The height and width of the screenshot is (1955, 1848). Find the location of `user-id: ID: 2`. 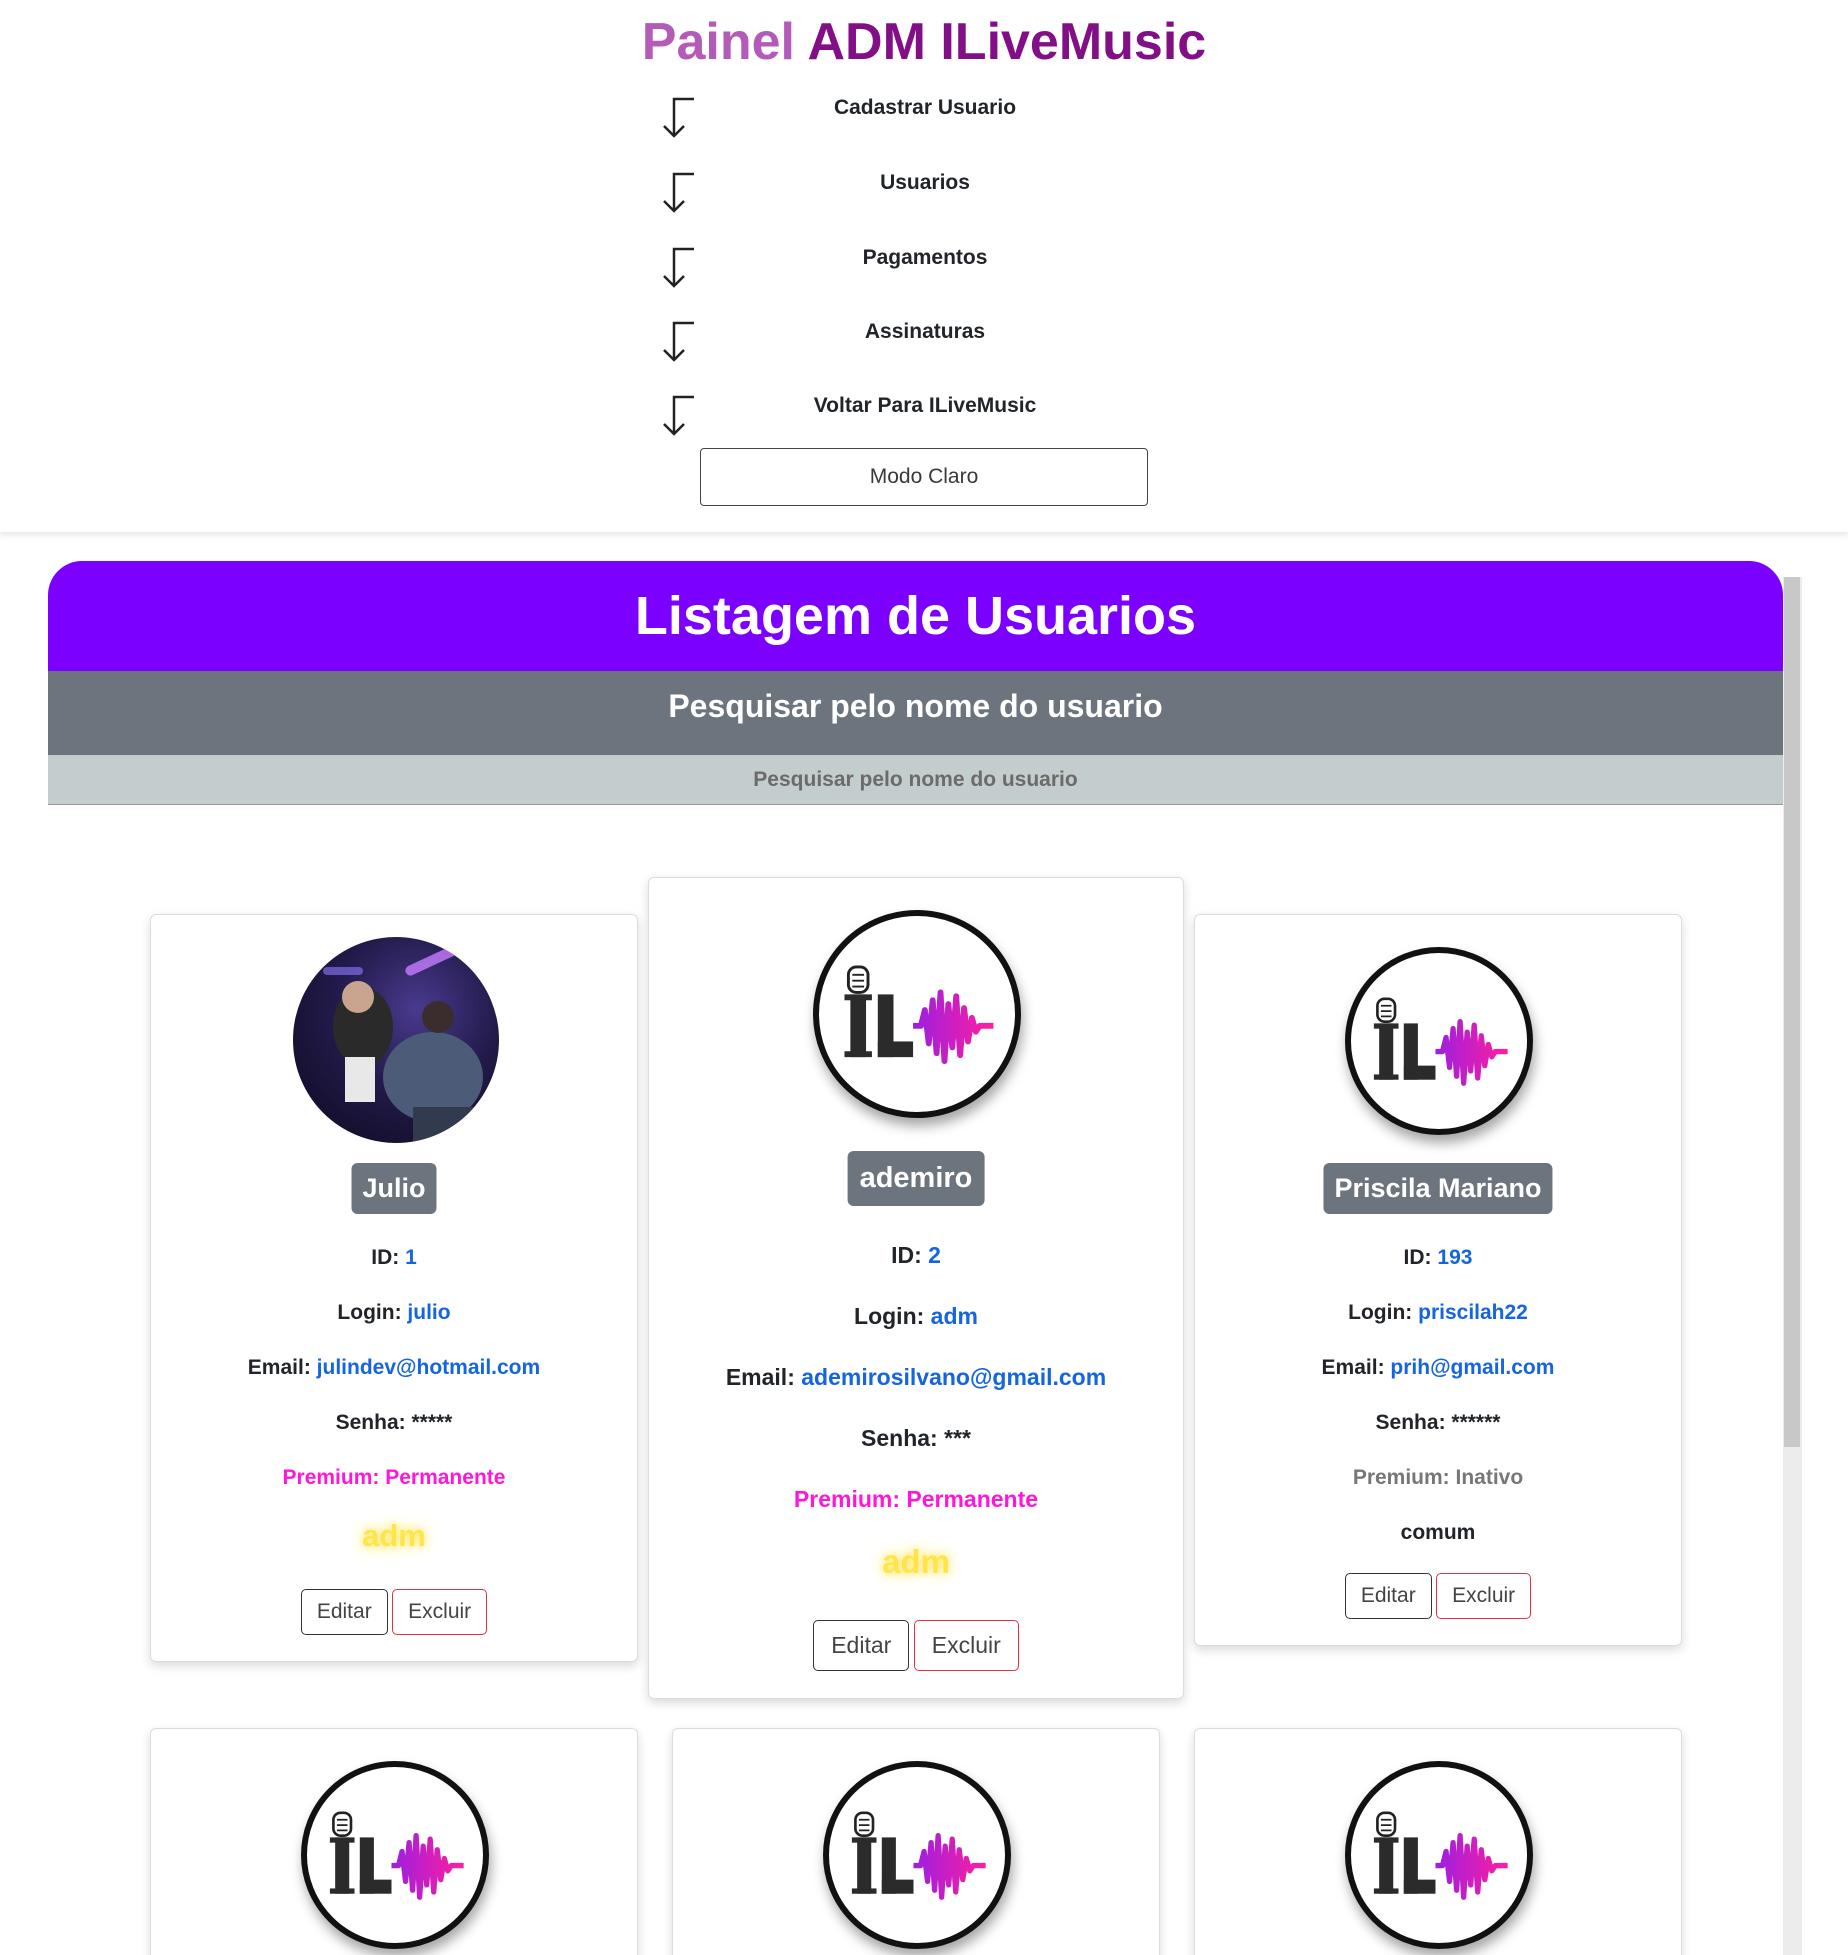

user-id: ID: 2 is located at coordinates (916, 1255).